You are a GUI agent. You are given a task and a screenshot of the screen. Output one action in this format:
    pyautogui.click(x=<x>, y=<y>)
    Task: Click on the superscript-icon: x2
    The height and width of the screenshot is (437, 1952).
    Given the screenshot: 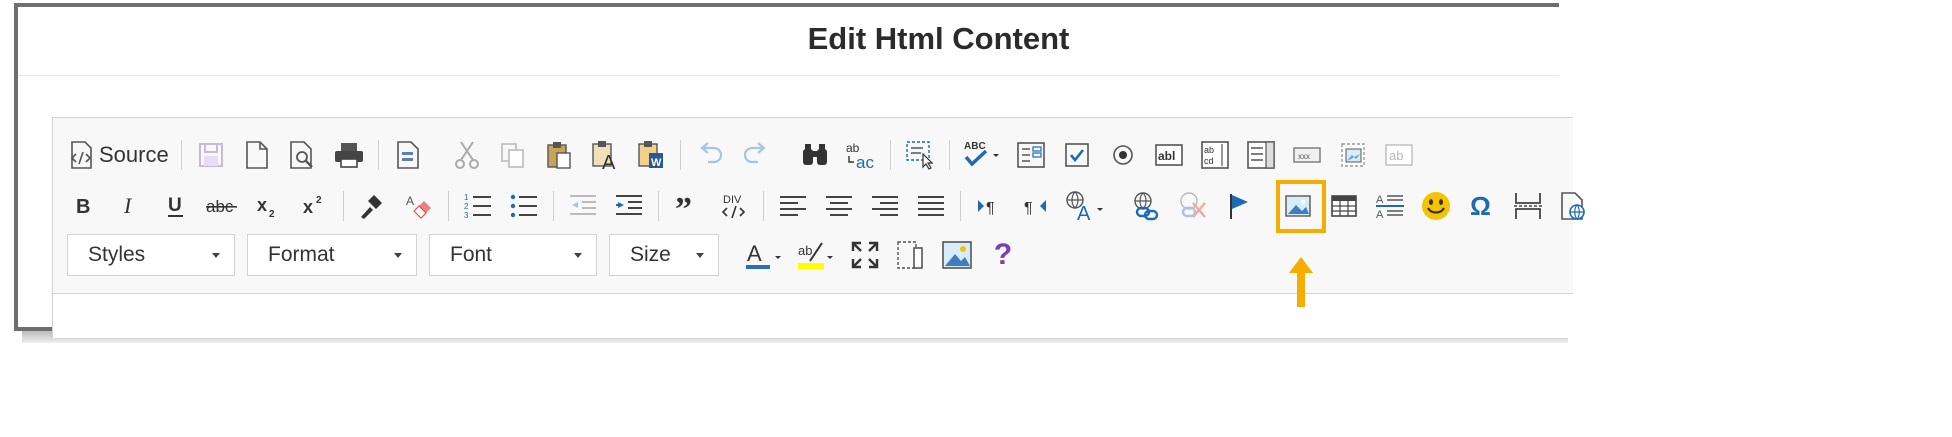 What is the action you would take?
    pyautogui.click(x=314, y=206)
    